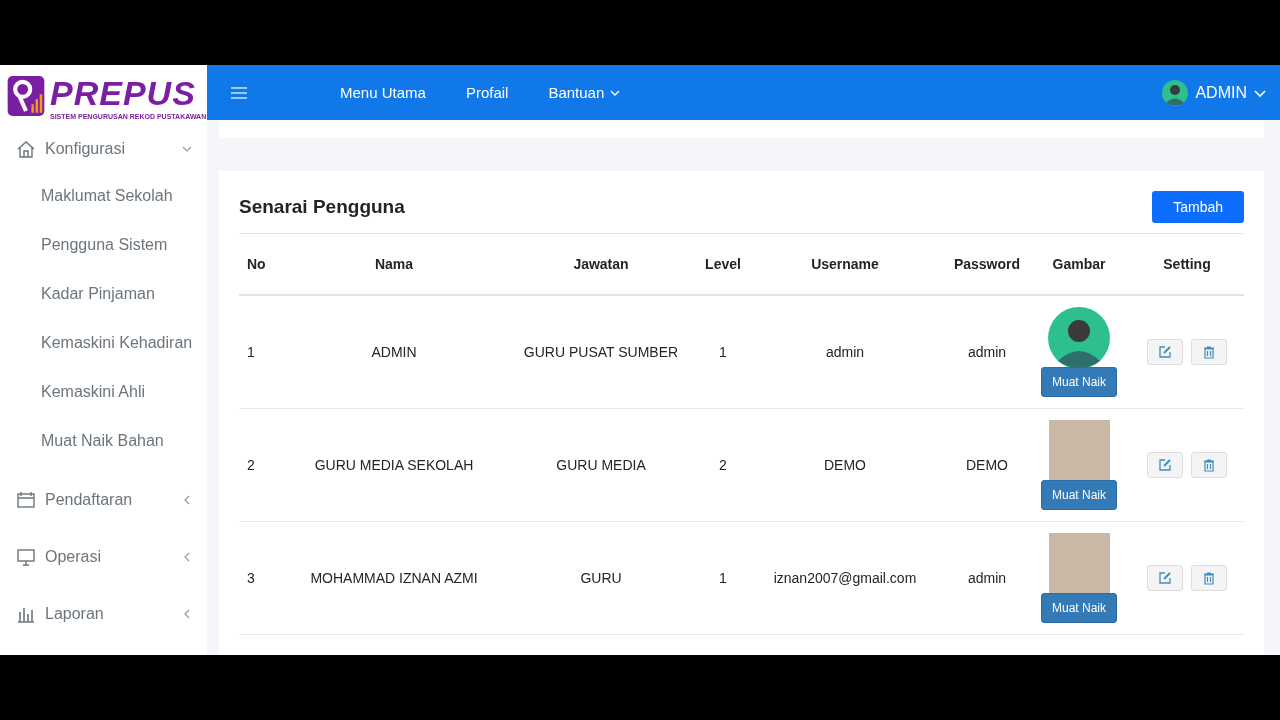  I want to click on column-header: Gambar, so click(1079, 264).